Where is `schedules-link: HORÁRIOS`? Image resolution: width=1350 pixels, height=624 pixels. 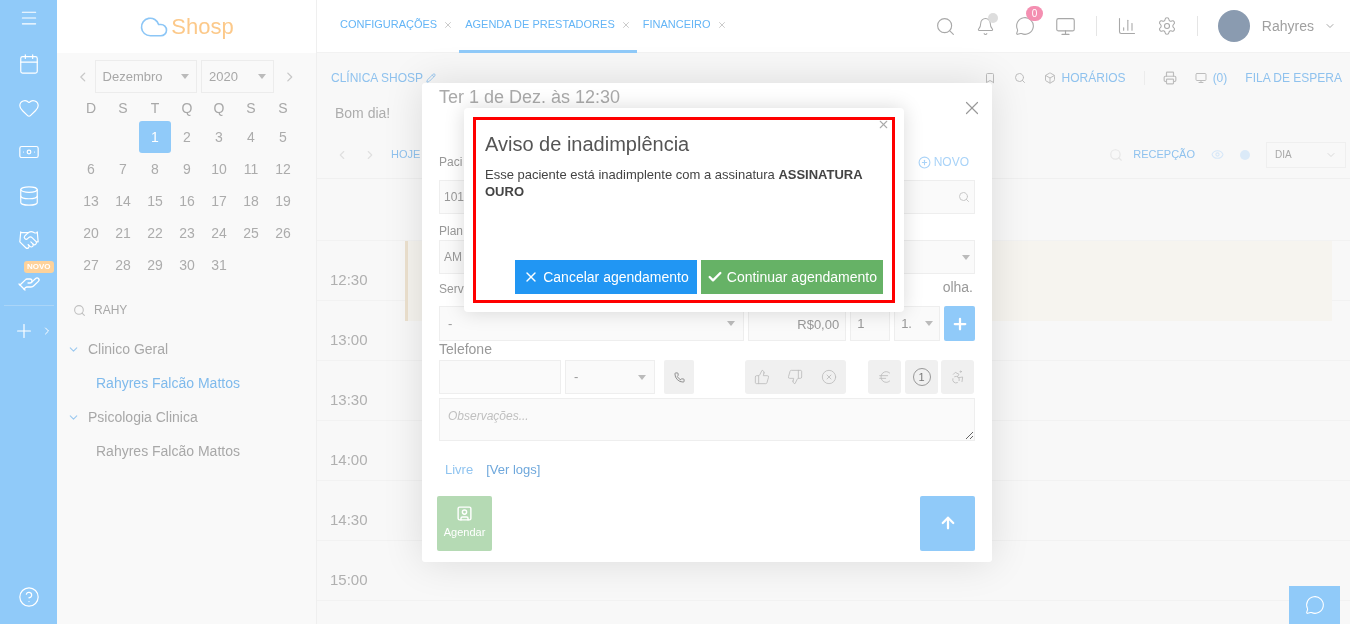
schedules-link: HORÁRIOS is located at coordinates (1093, 78).